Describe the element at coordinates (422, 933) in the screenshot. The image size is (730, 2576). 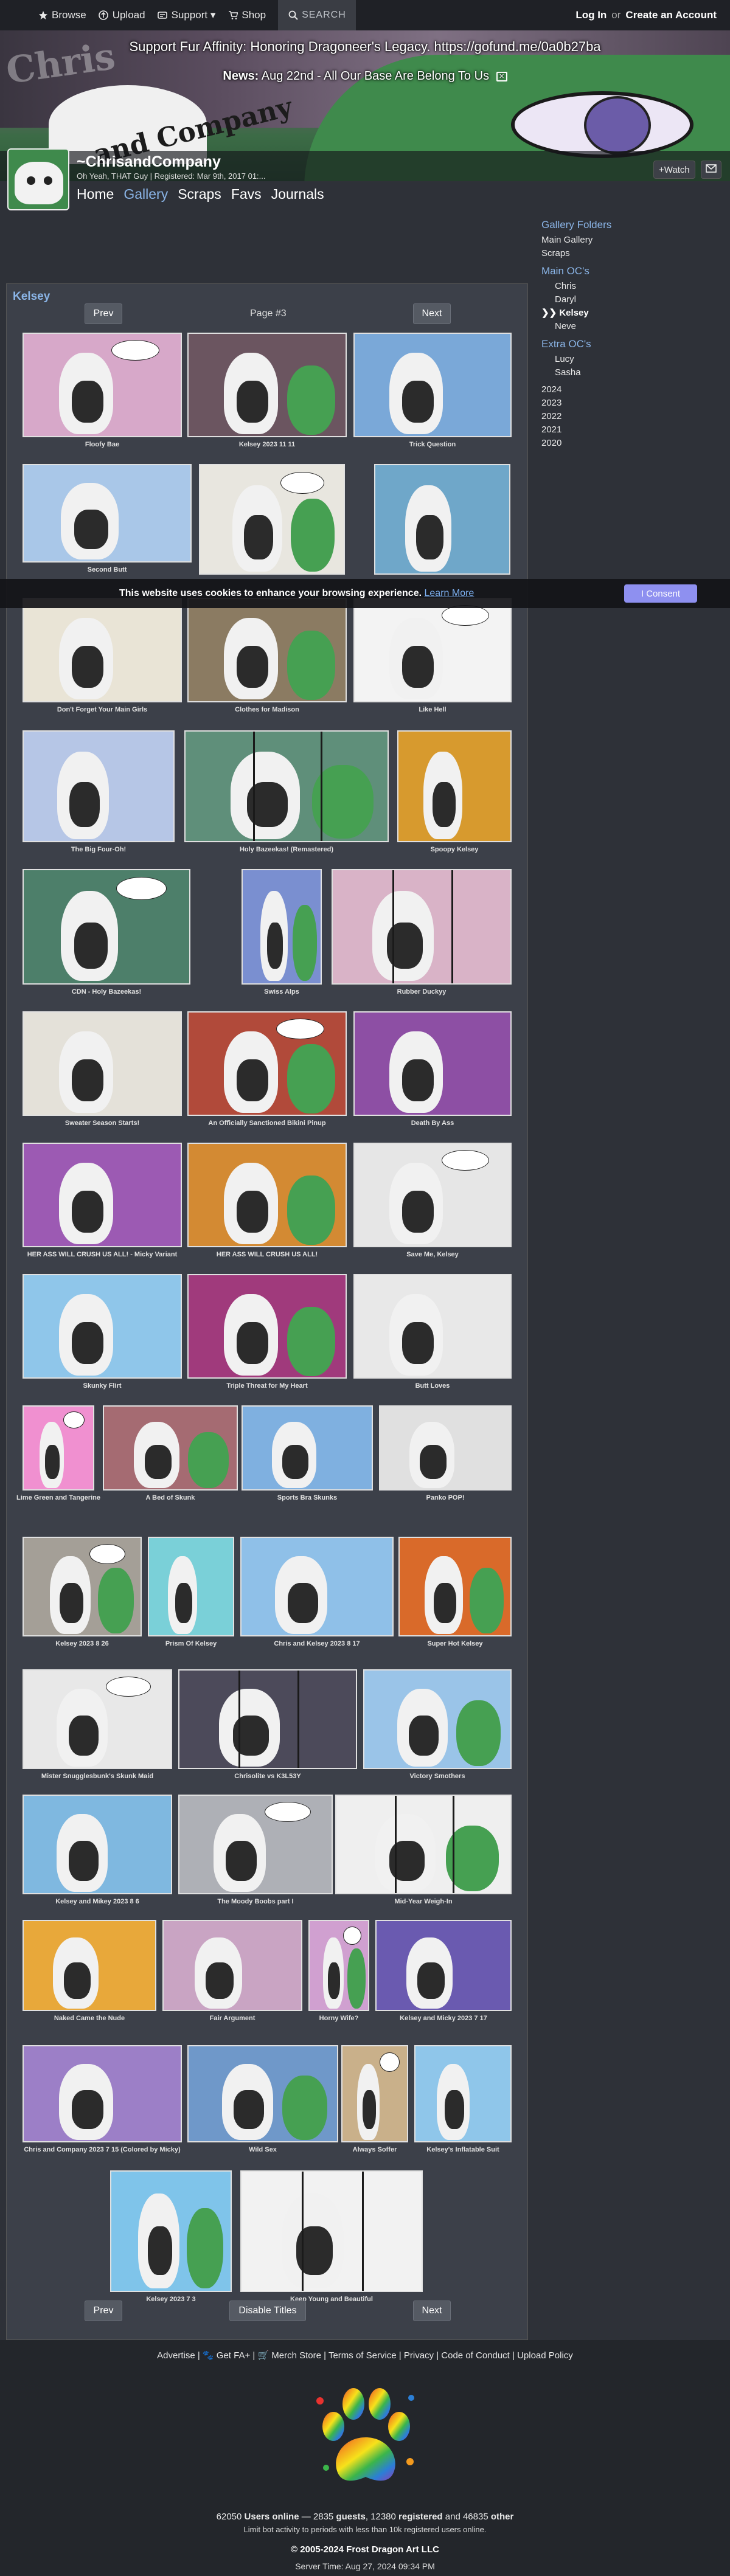
I see `gallery-thumbnail: Rubber Duckyy` at that location.